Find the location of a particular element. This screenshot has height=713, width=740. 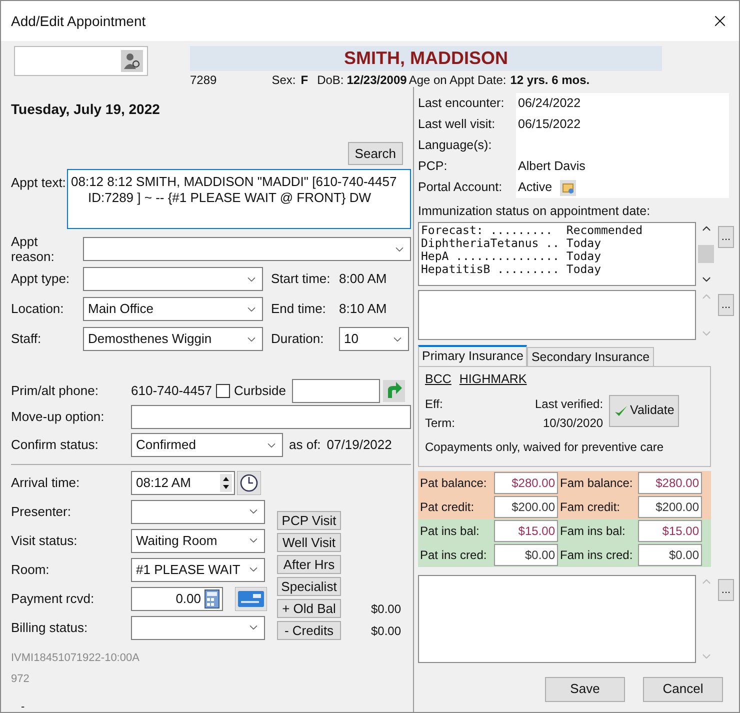

sex-value: F is located at coordinates (304, 80).